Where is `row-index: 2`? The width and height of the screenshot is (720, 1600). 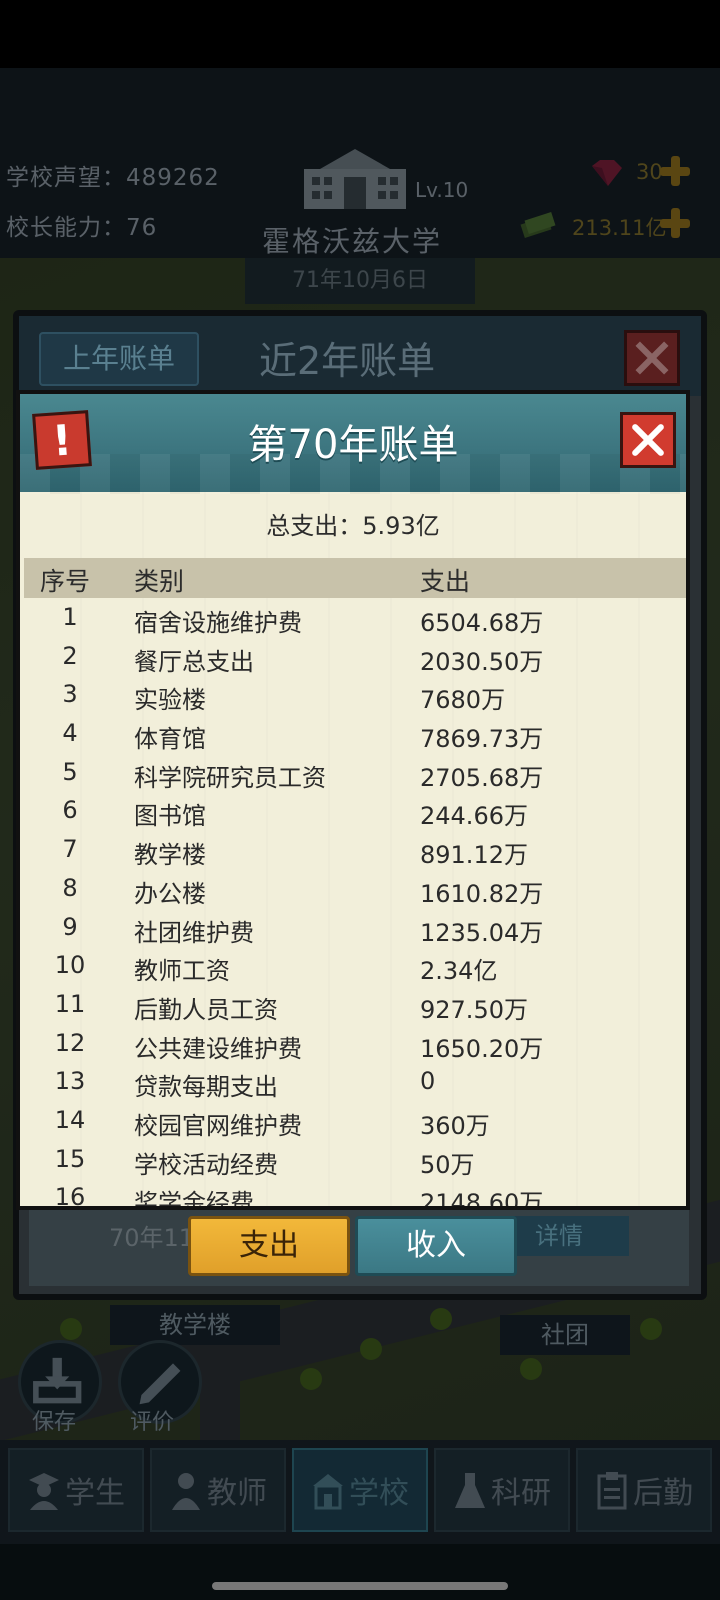 row-index: 2 is located at coordinates (70, 655).